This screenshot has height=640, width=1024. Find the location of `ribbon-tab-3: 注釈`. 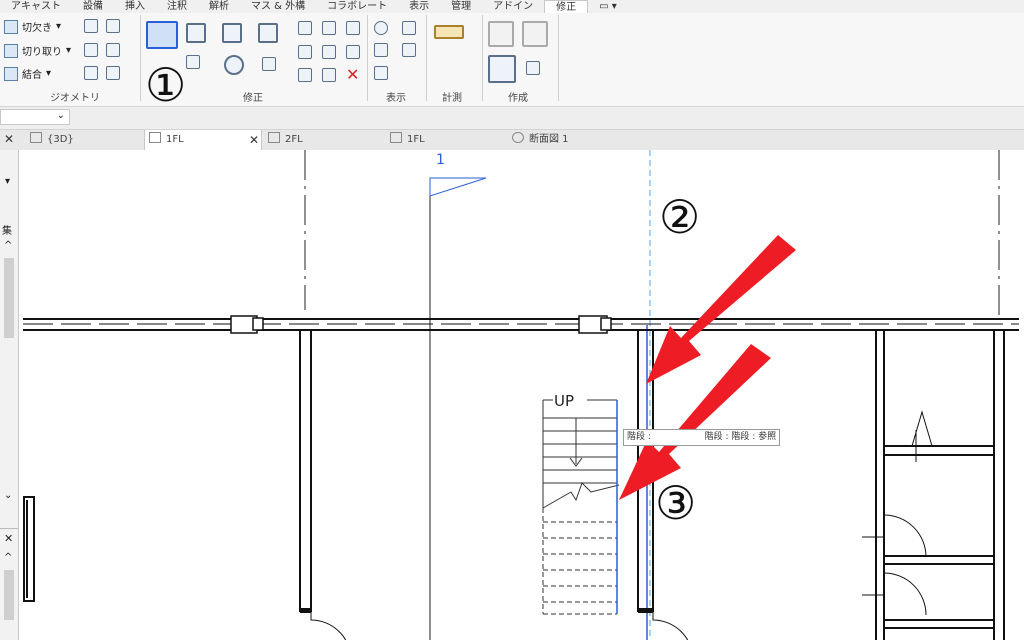

ribbon-tab-3: 注釈 is located at coordinates (177, 6).